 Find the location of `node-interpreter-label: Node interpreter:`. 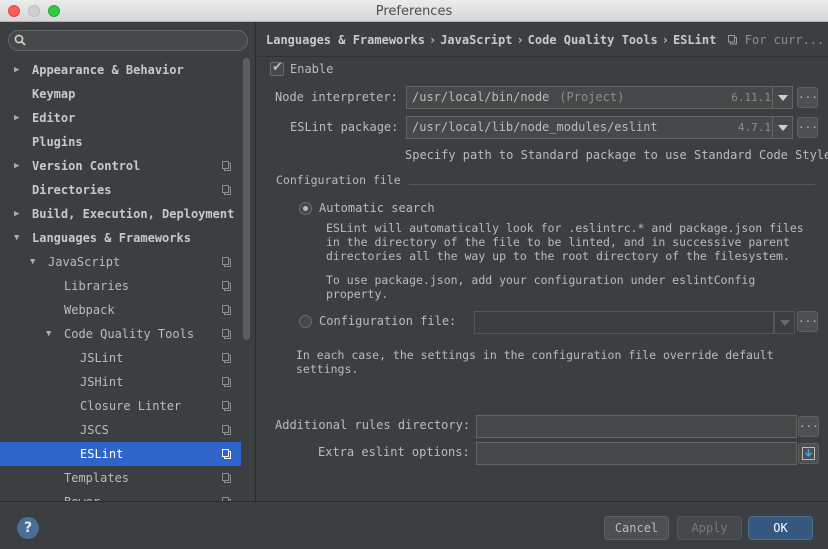

node-interpreter-label: Node interpreter: is located at coordinates (336, 97).